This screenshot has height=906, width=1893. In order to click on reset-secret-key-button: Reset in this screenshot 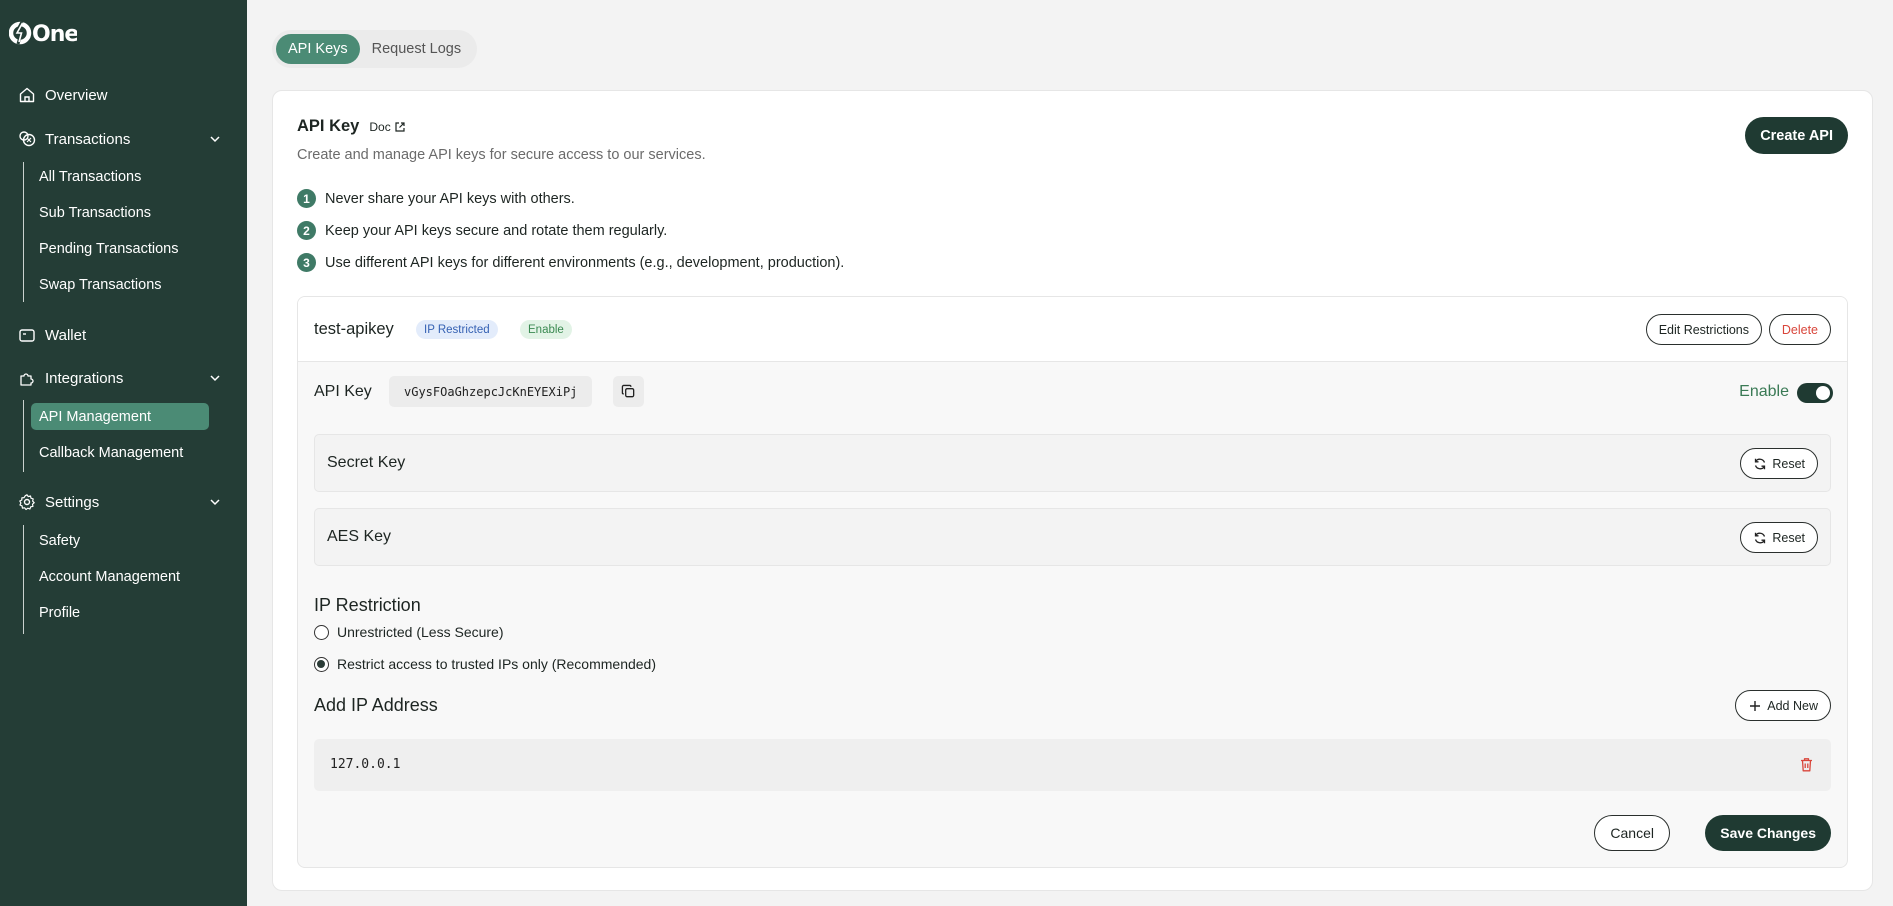, I will do `click(1779, 463)`.